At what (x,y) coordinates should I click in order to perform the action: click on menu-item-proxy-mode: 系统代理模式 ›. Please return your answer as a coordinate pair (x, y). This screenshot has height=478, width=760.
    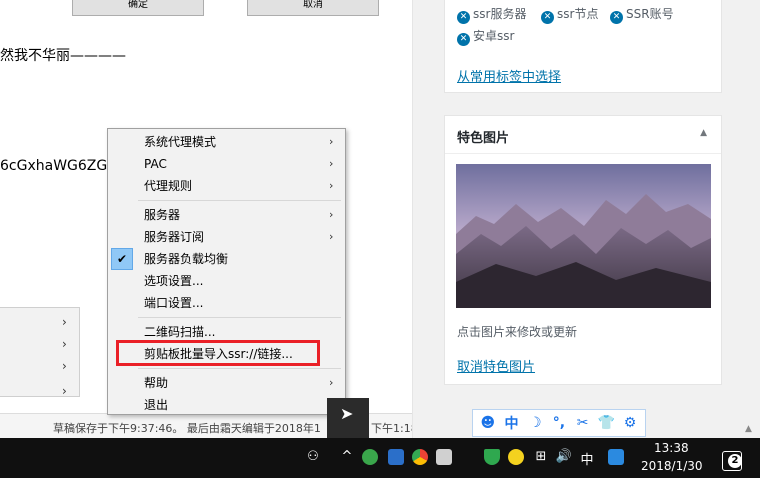
    Looking at the image, I should click on (227, 142).